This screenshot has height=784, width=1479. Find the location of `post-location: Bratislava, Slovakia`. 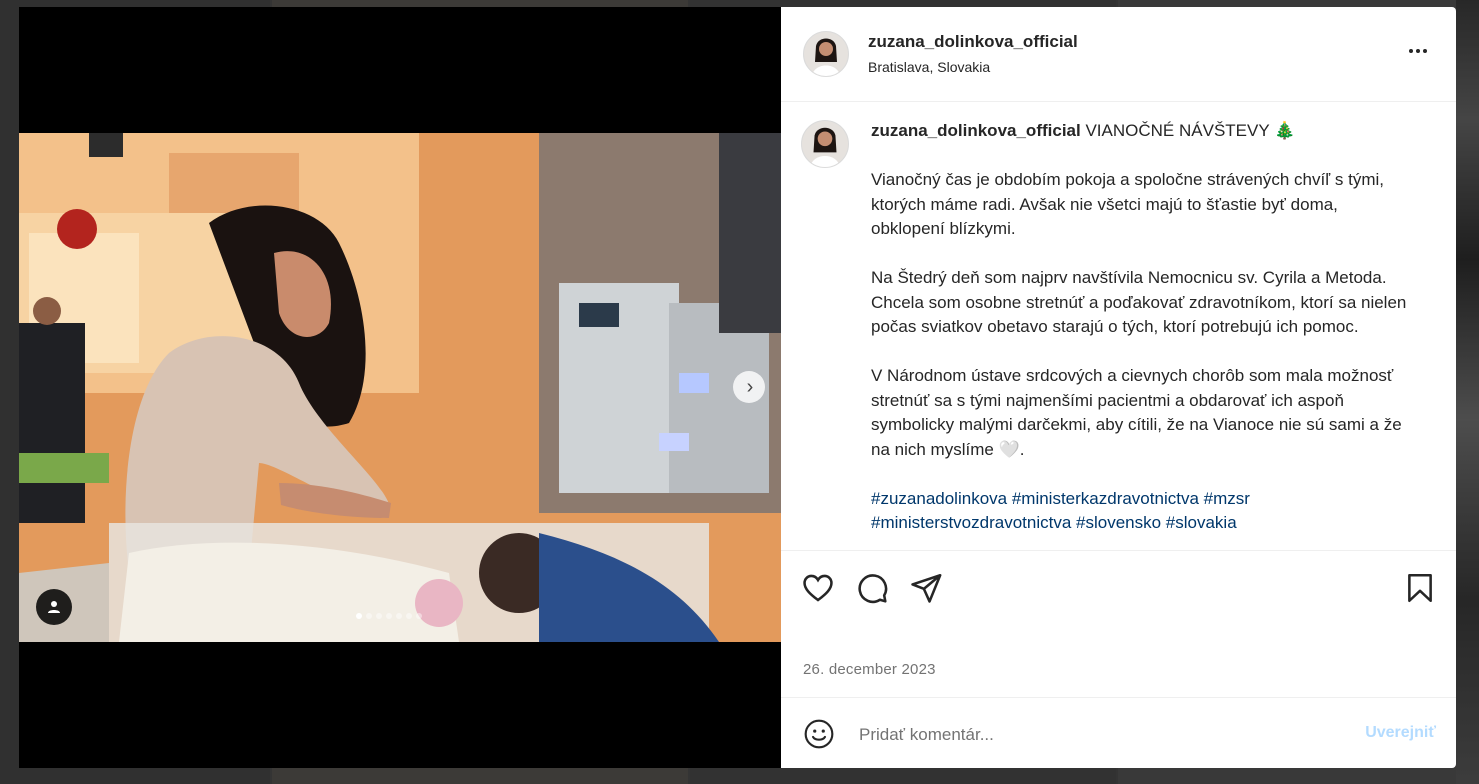

post-location: Bratislava, Slovakia is located at coordinates (929, 67).